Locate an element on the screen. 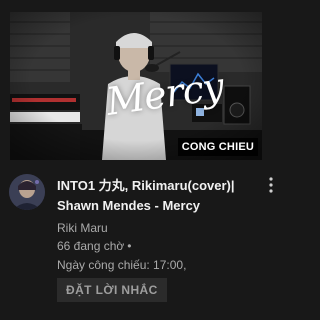 The width and height of the screenshot is (320, 320). set-reminder-button: ĐẶT LỜI NHẮC is located at coordinates (112, 290).